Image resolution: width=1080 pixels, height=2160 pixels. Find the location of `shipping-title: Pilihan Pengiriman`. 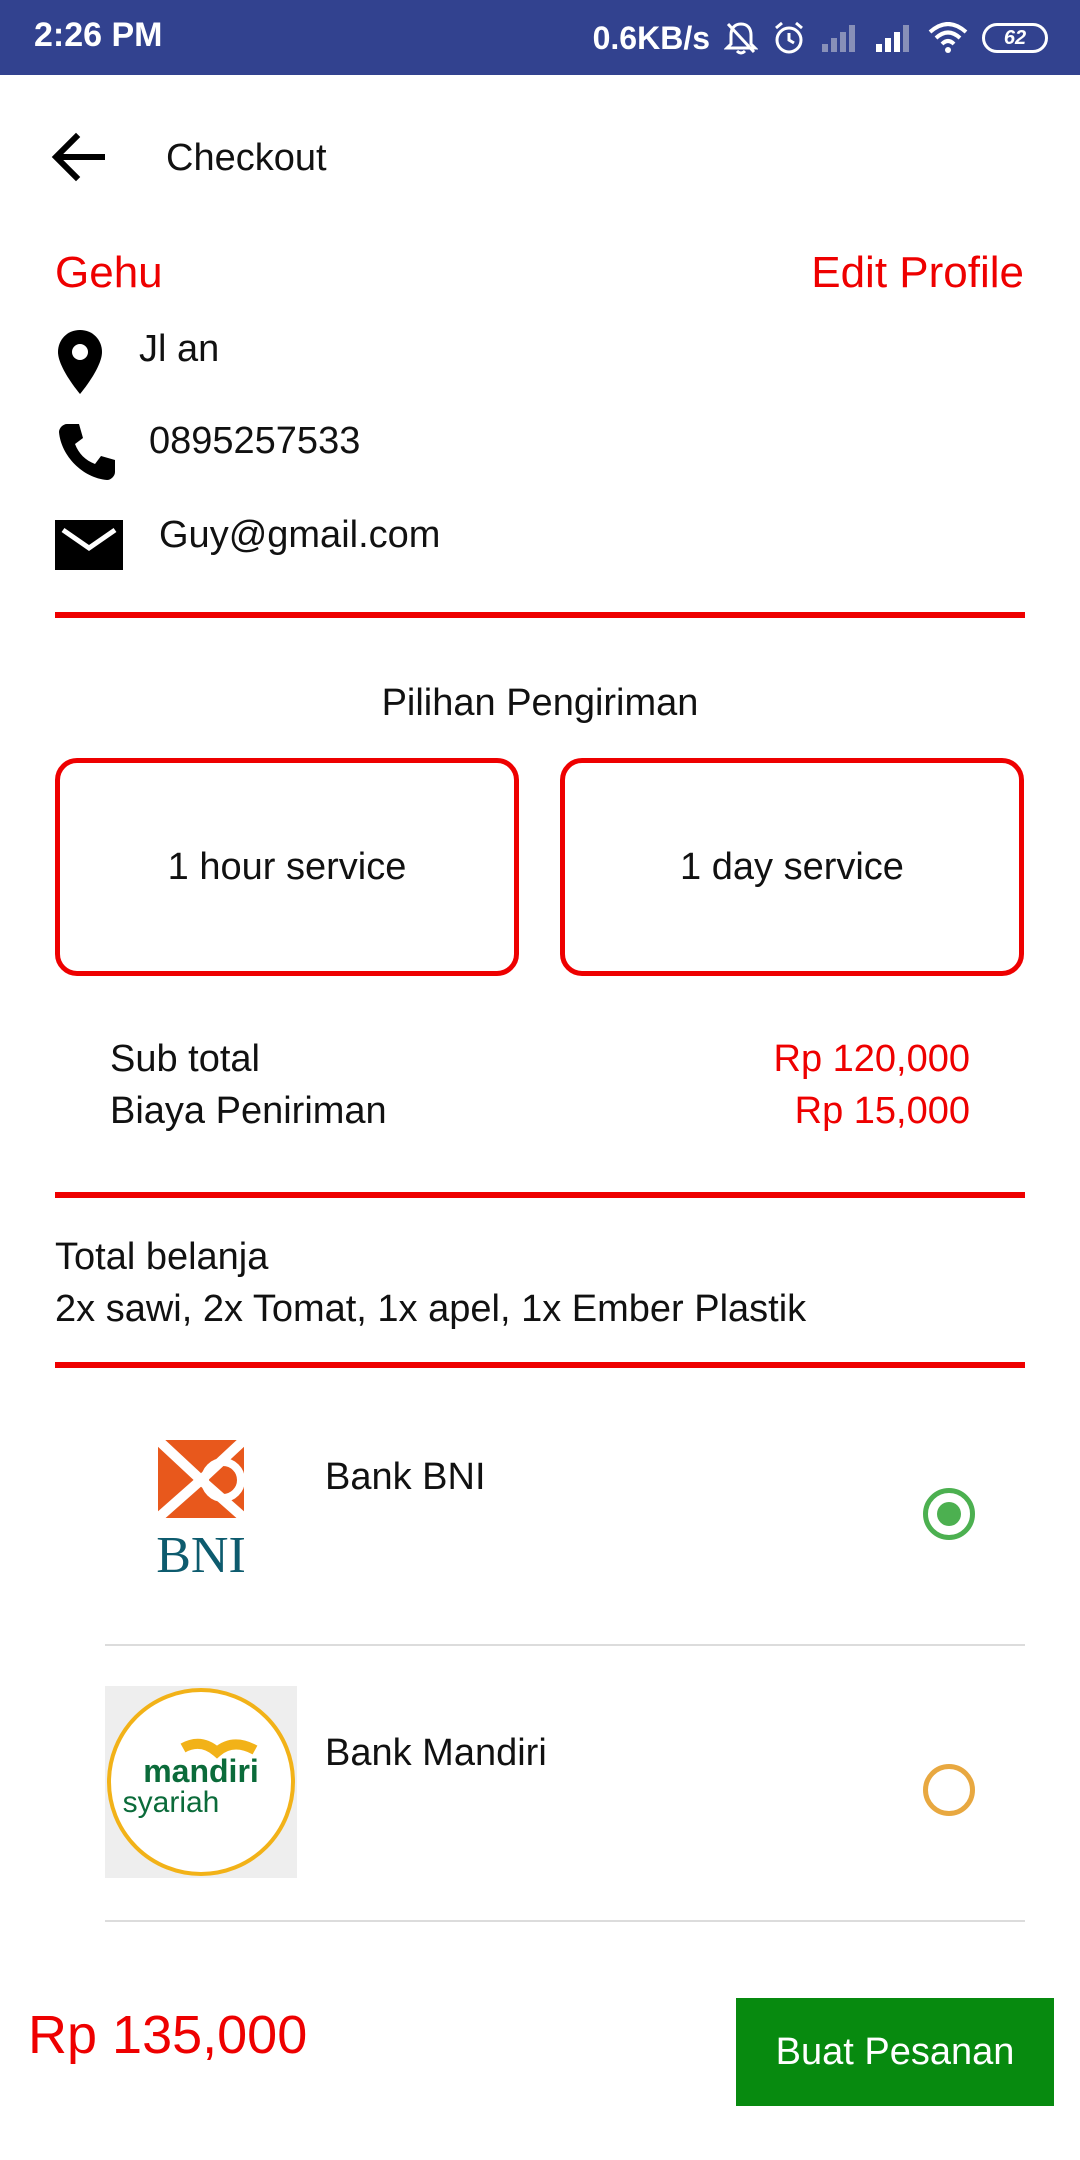

shipping-title: Pilihan Pengiriman is located at coordinates (540, 703).